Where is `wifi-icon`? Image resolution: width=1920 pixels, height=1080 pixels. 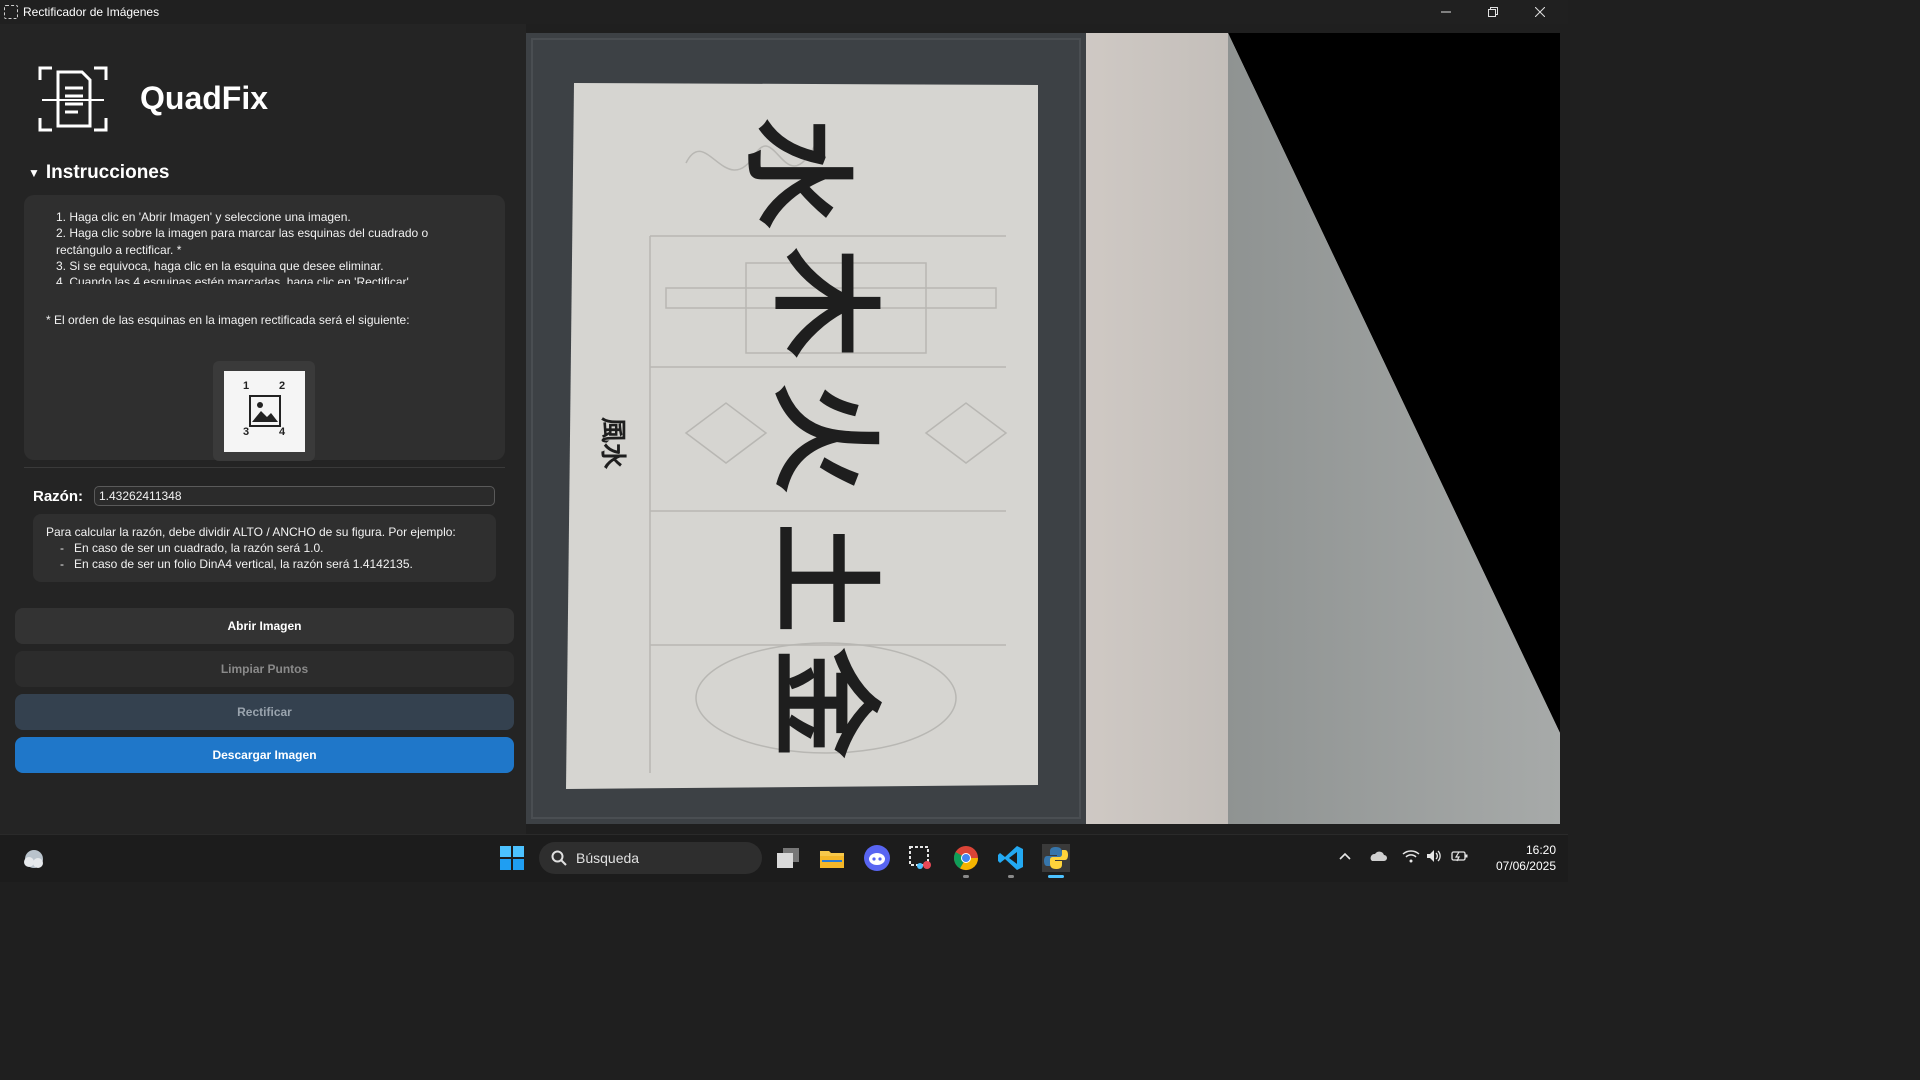 wifi-icon is located at coordinates (1411, 856).